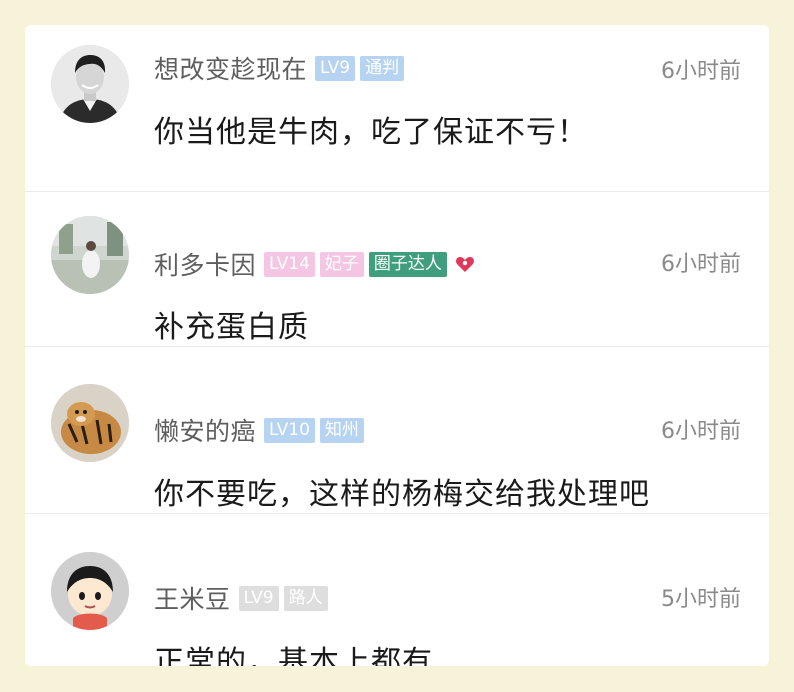 The height and width of the screenshot is (692, 794). I want to click on title-badge: 路人, so click(305, 598).